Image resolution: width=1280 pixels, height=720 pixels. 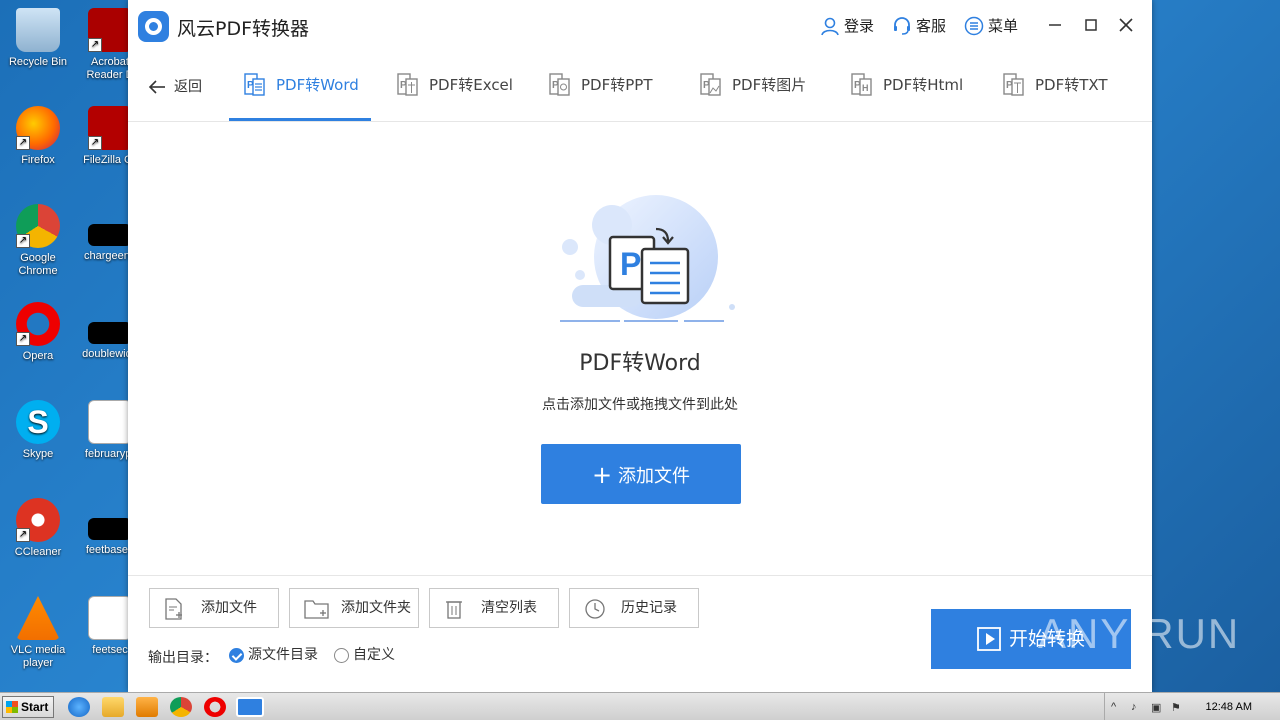 I want to click on close-icon, so click(x=1126, y=25).